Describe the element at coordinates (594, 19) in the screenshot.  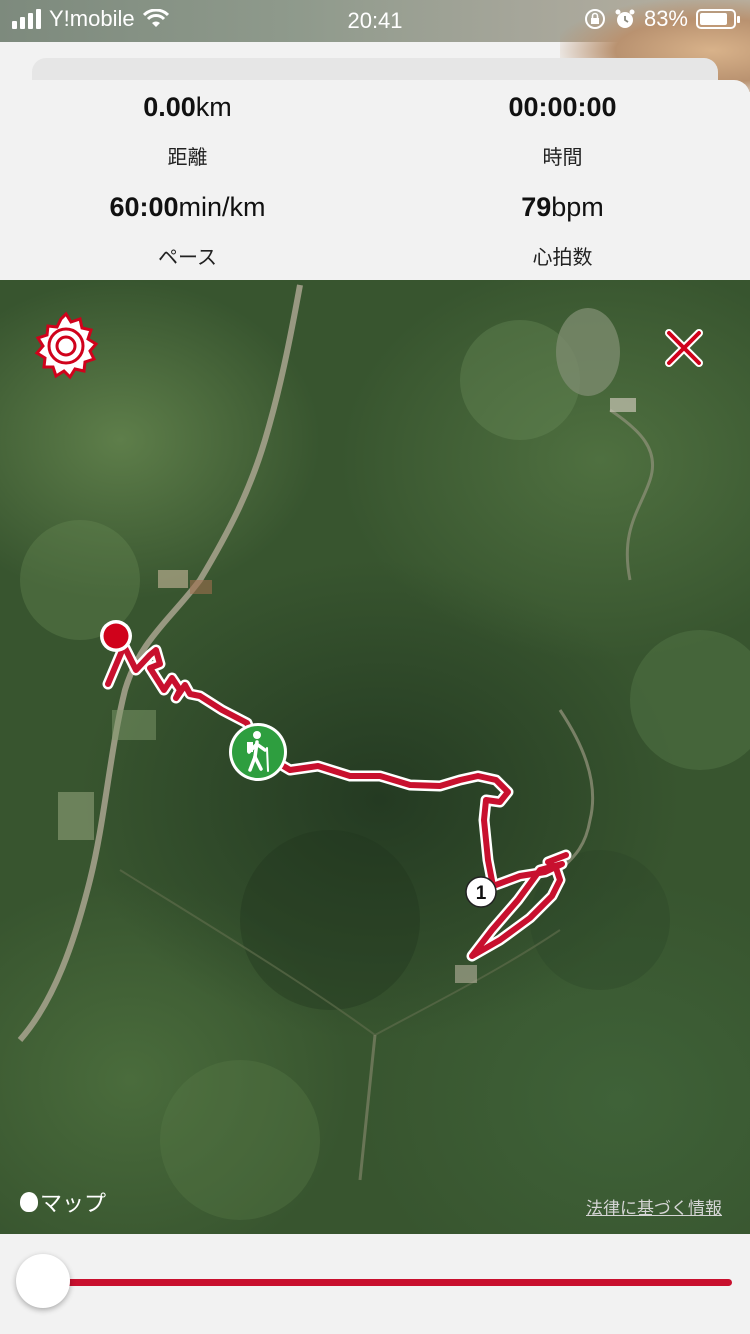
I see `orientation-lock-icon` at that location.